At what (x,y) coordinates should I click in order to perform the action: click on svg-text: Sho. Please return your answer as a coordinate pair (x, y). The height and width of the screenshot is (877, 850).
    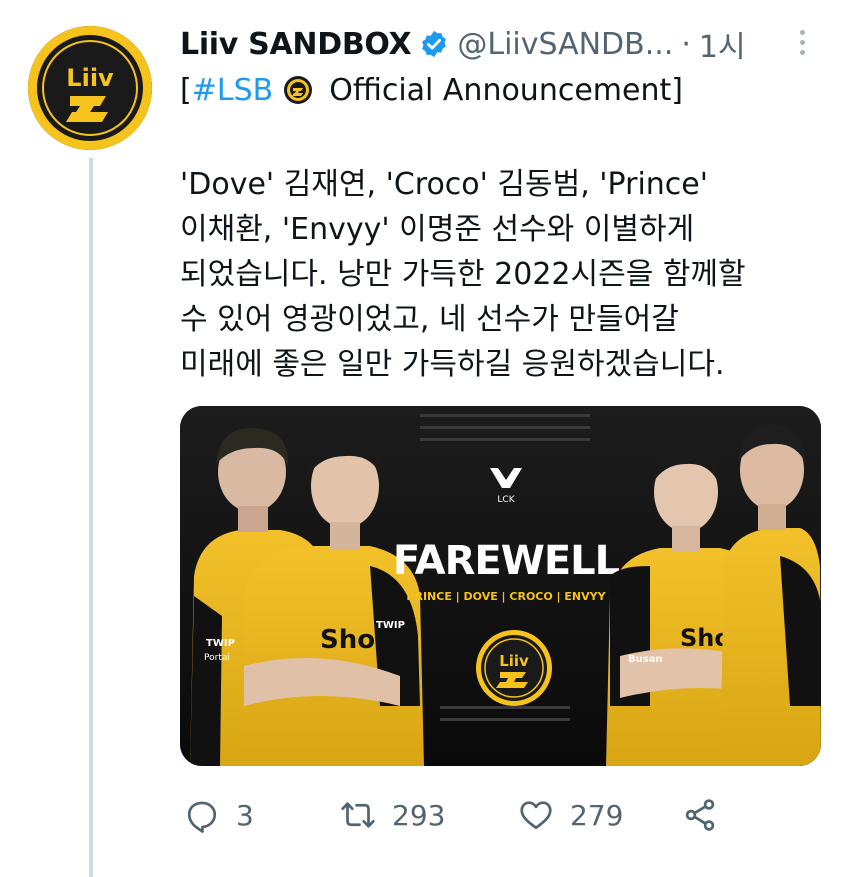
    Looking at the image, I should click on (347, 640).